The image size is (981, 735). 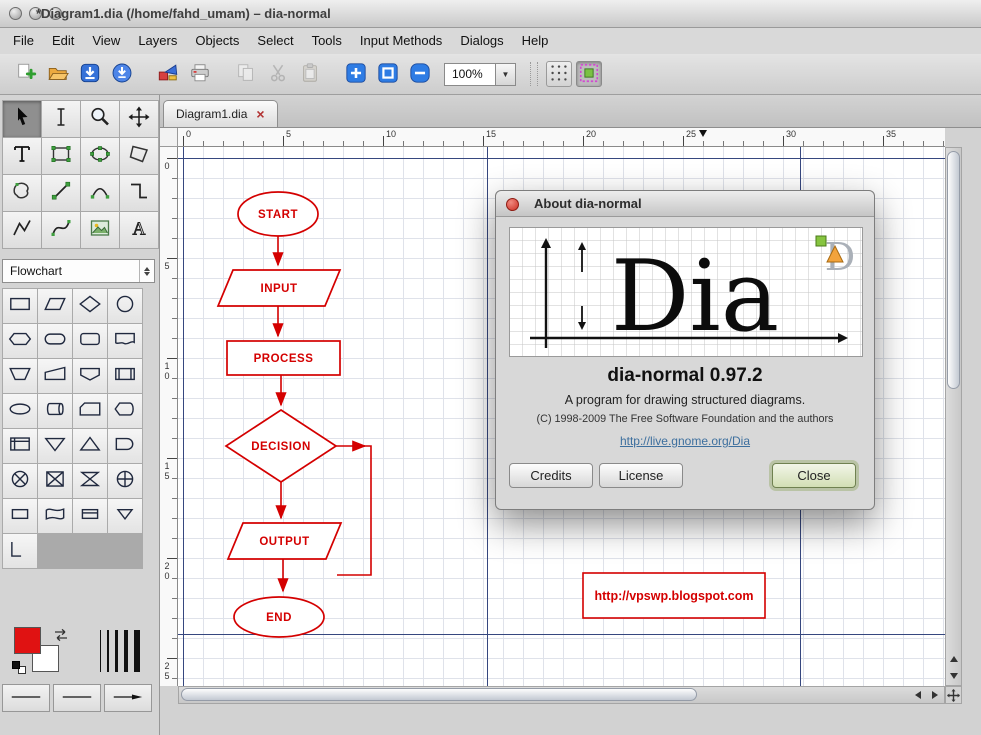 I want to click on shape-or-button, so click(x=125, y=481).